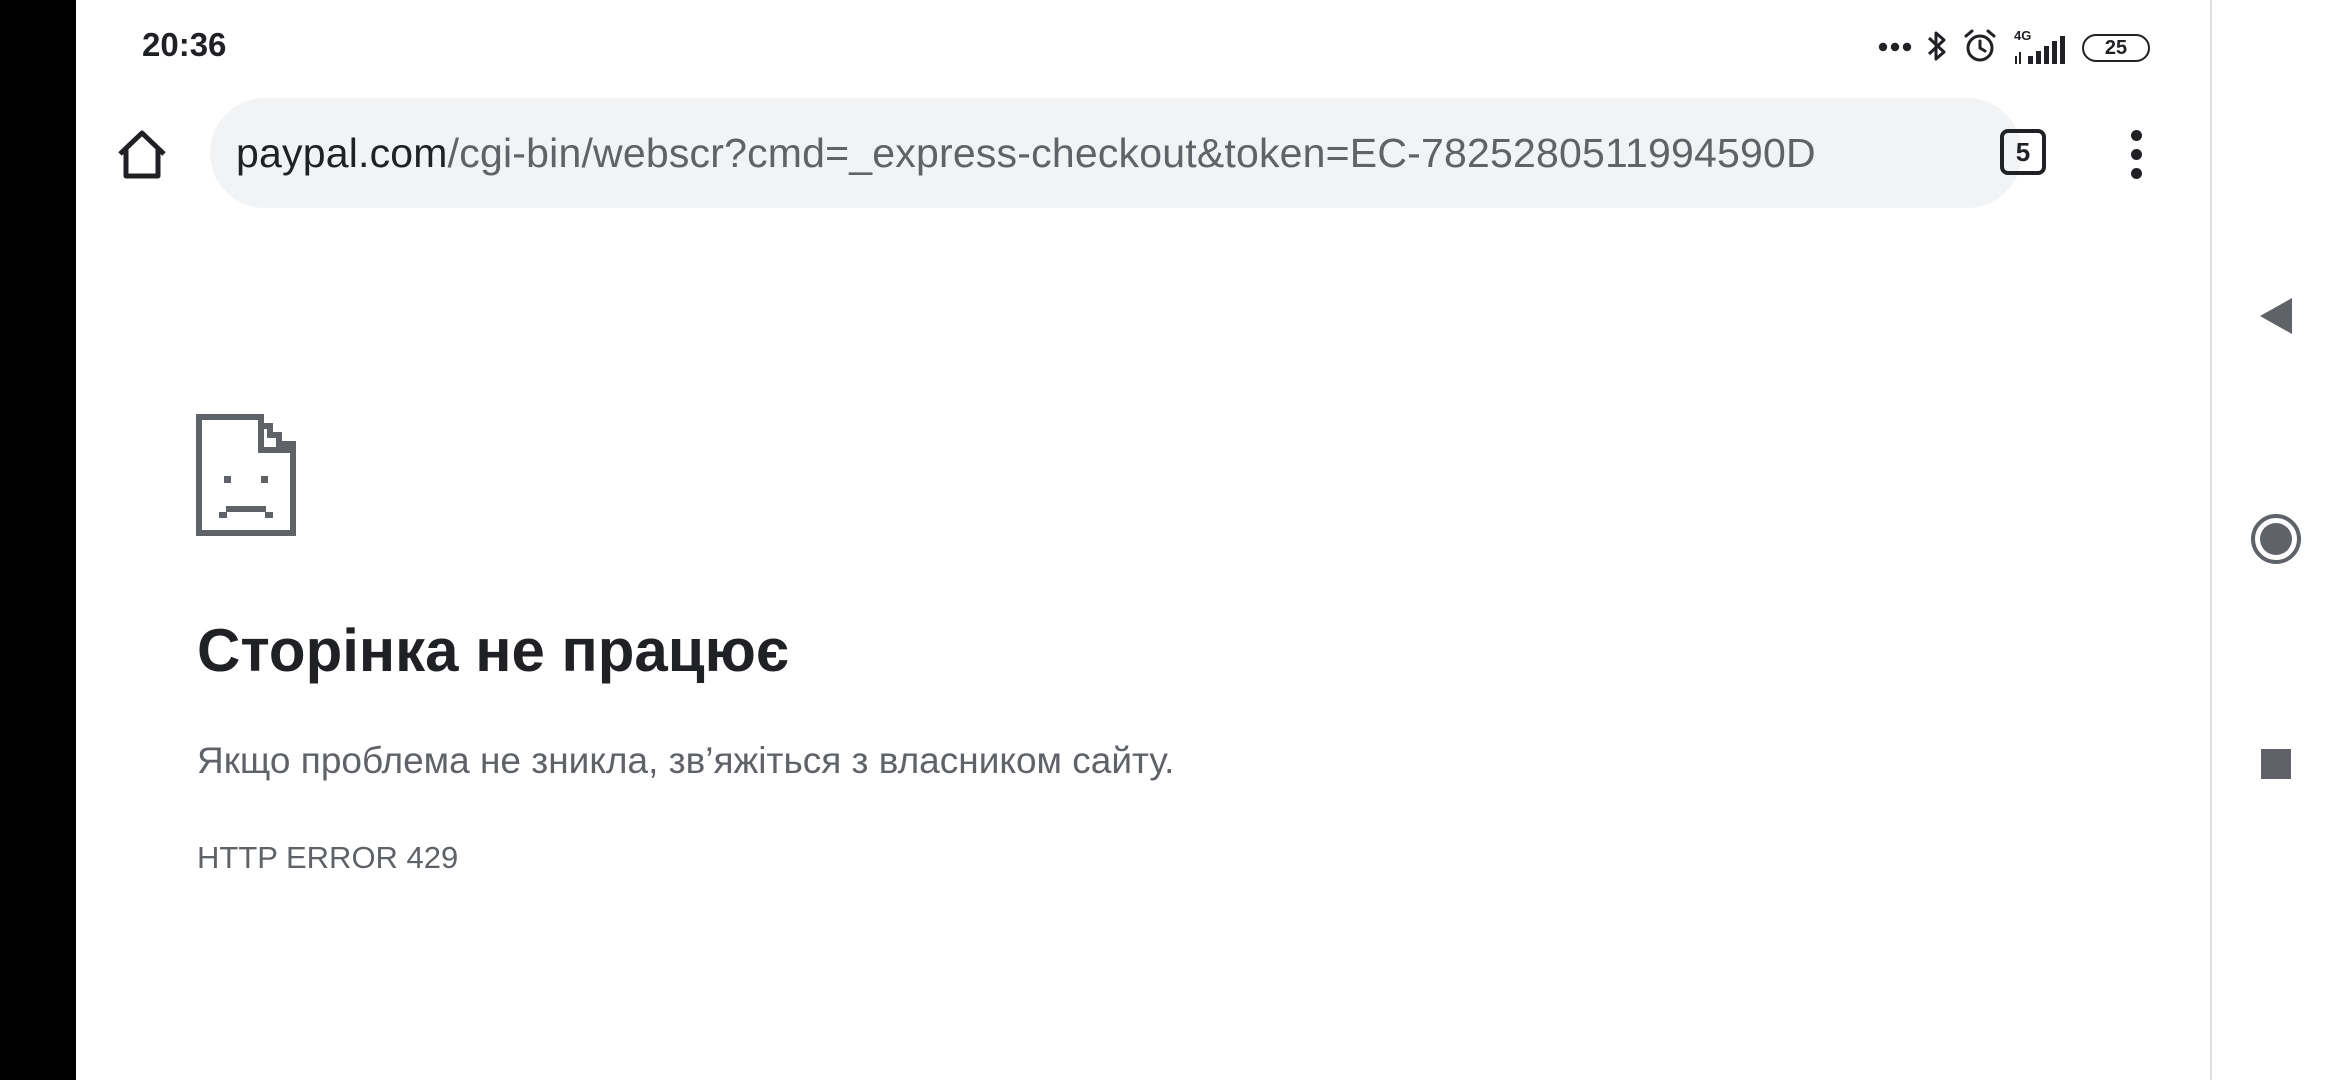 This screenshot has width=2340, height=1080. Describe the element at coordinates (1895, 48) in the screenshot. I see `more-dots-icon` at that location.